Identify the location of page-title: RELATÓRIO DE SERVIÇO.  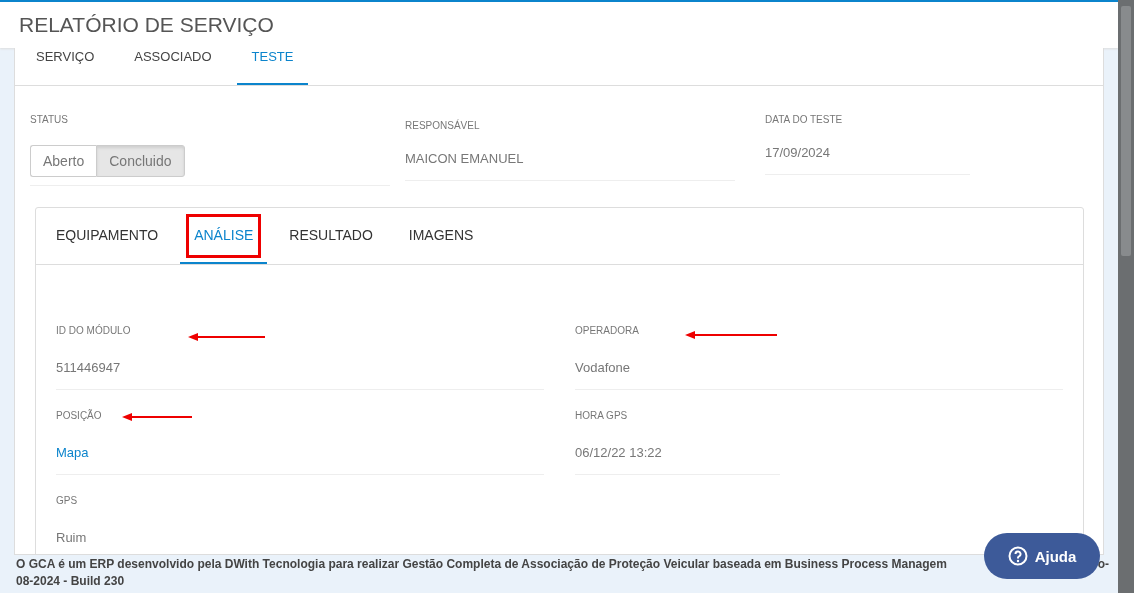
(146, 25).